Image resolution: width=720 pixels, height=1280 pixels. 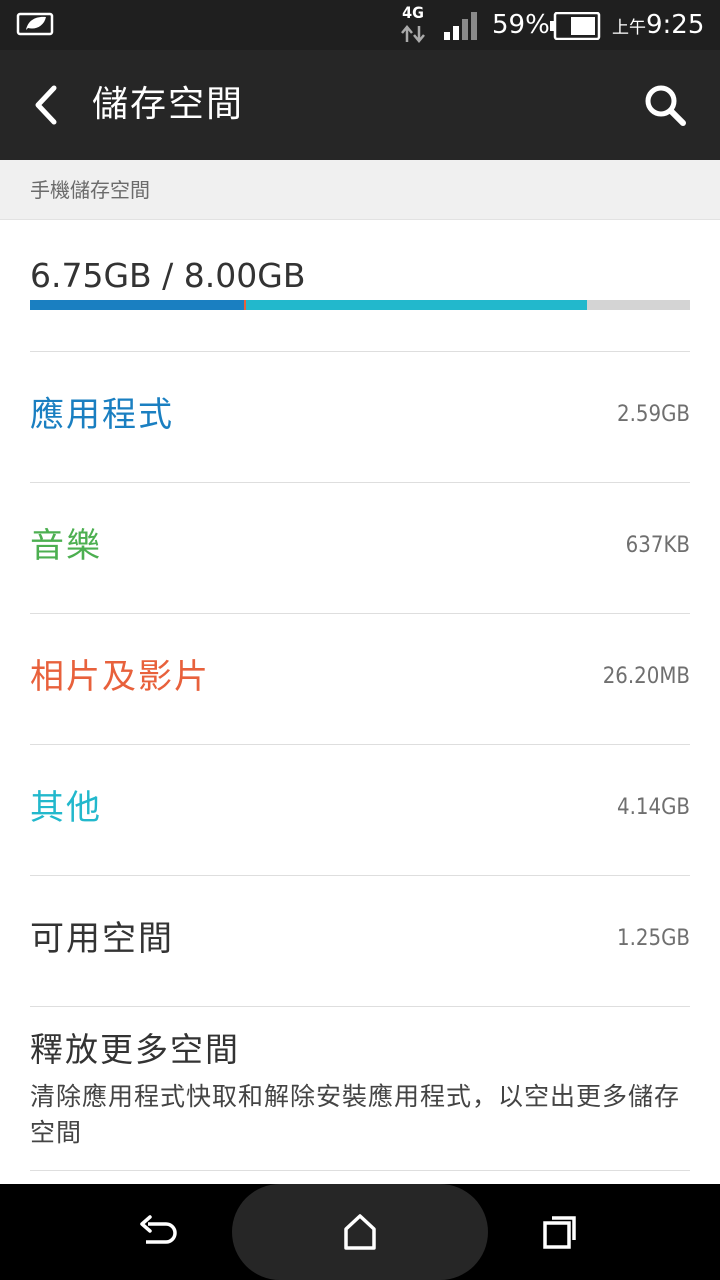 What do you see at coordinates (665, 105) in the screenshot?
I see `search-icon` at bounding box center [665, 105].